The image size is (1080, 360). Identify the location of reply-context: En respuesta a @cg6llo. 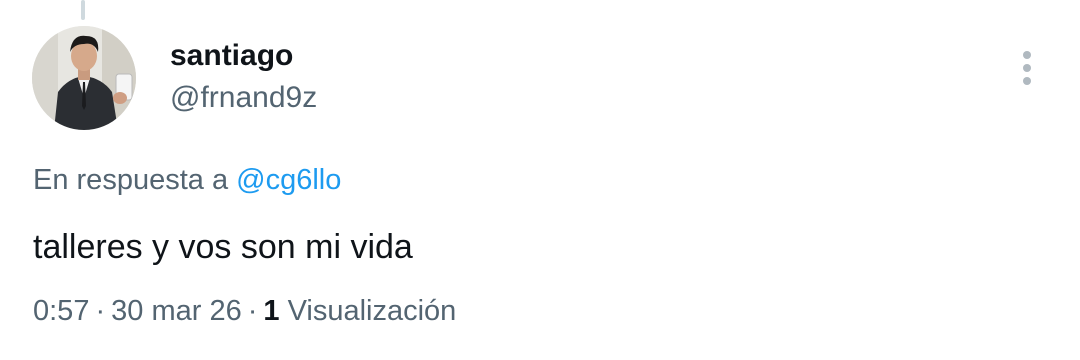
(187, 180).